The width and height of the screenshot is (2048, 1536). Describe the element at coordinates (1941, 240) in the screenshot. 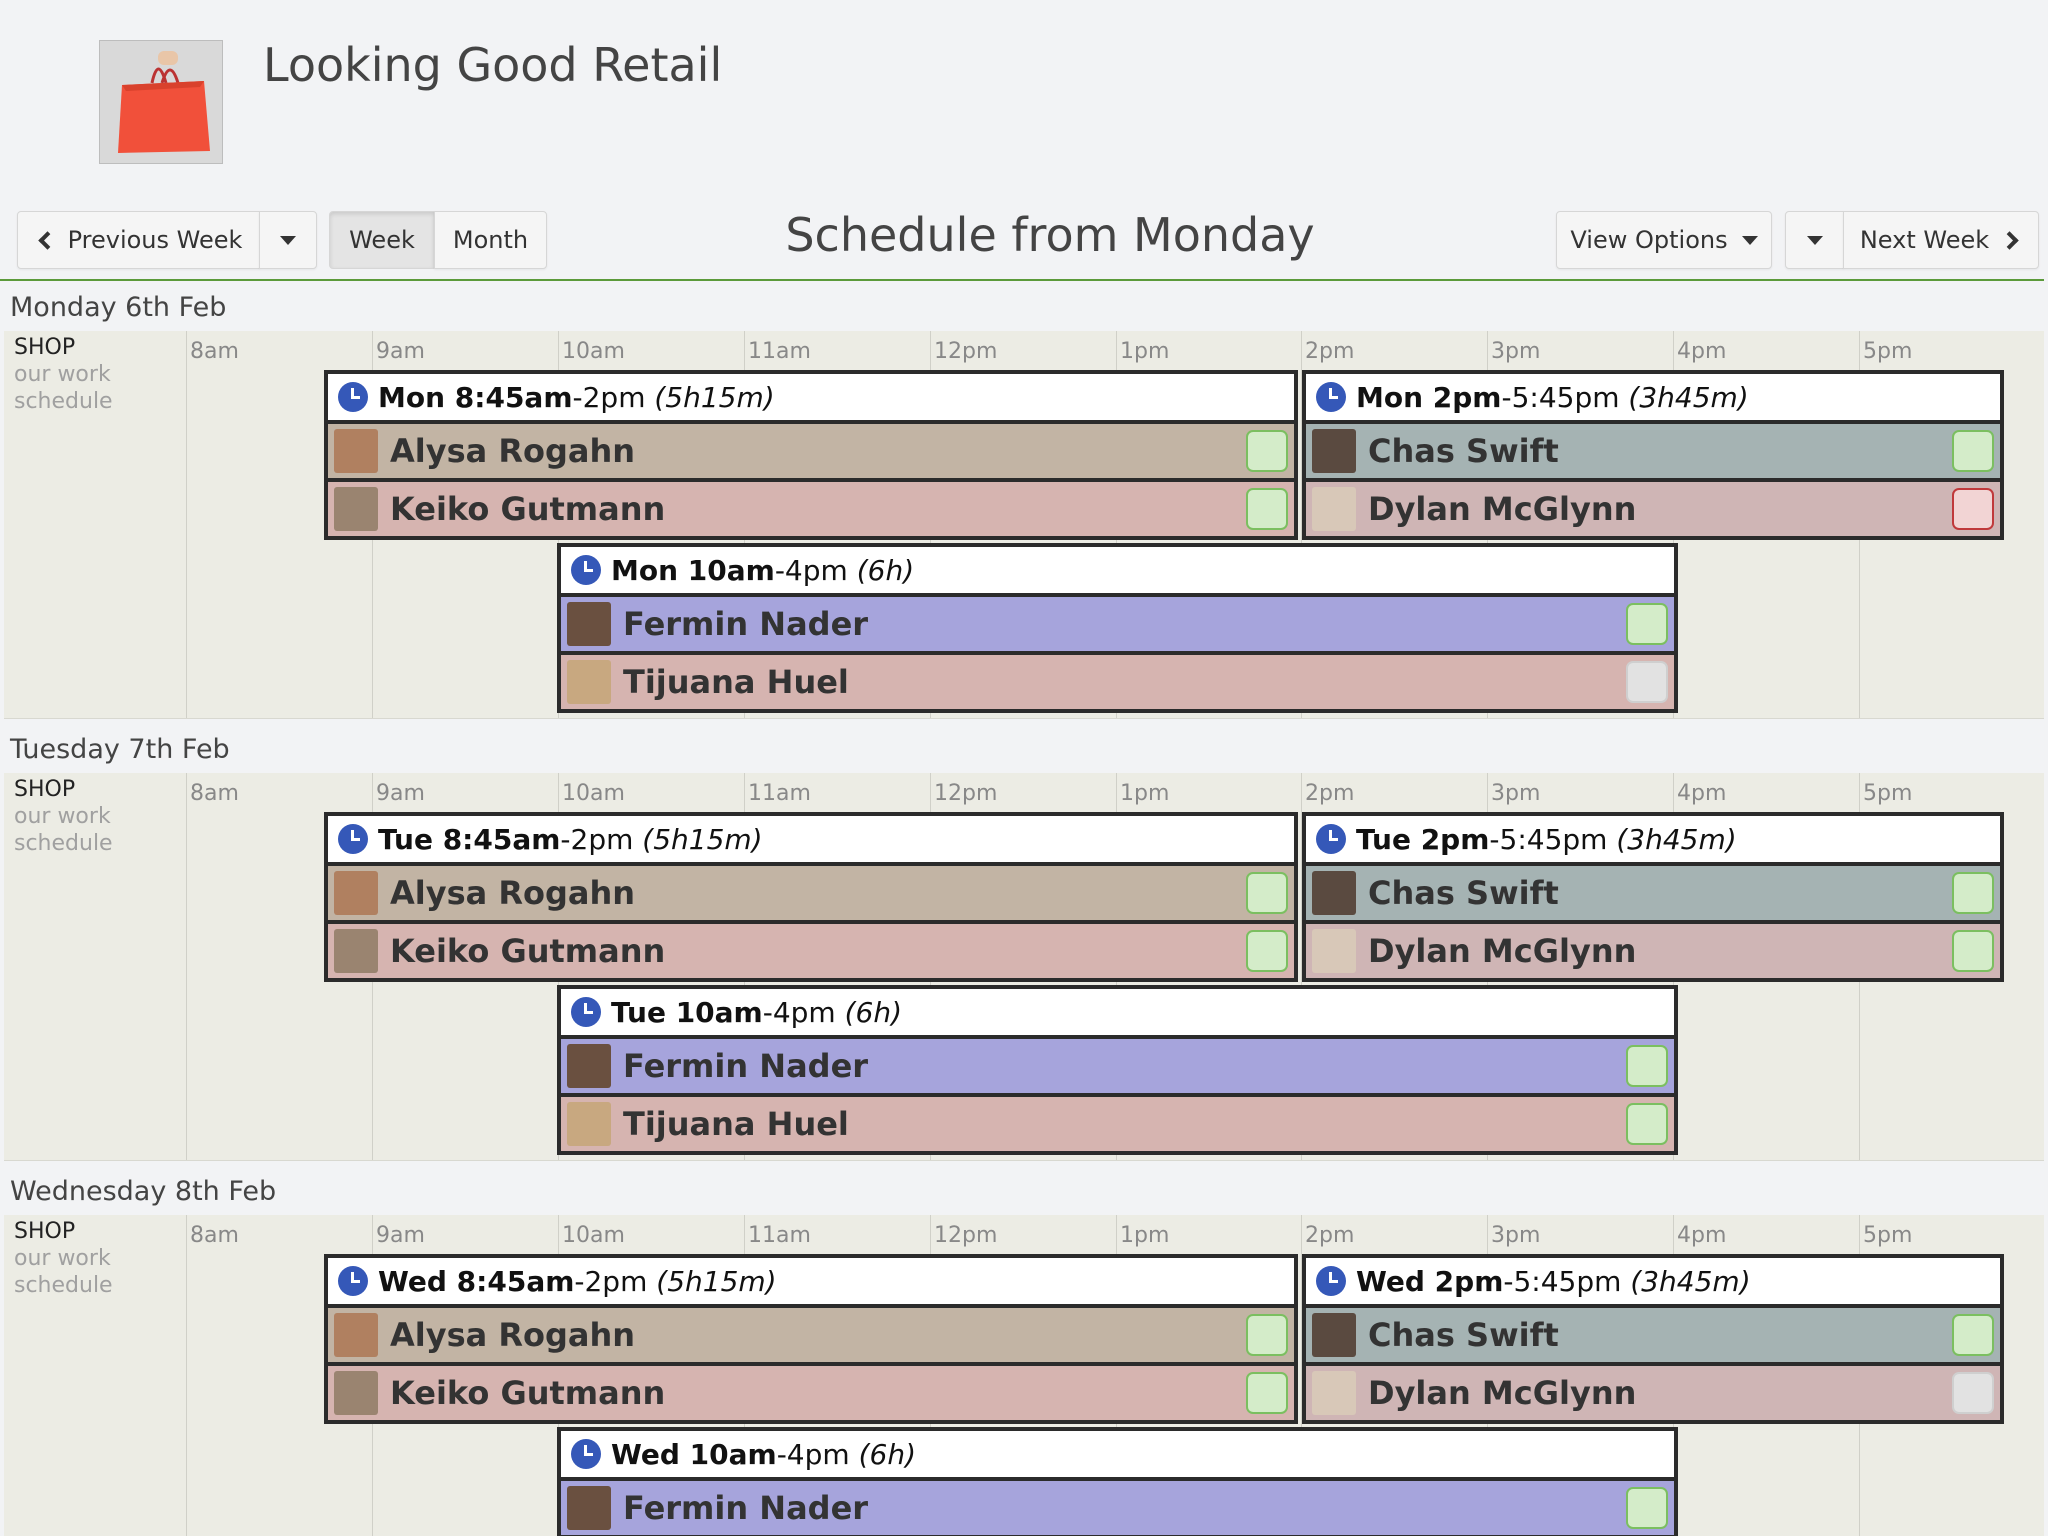

I see `next-week-button: Next Week` at that location.